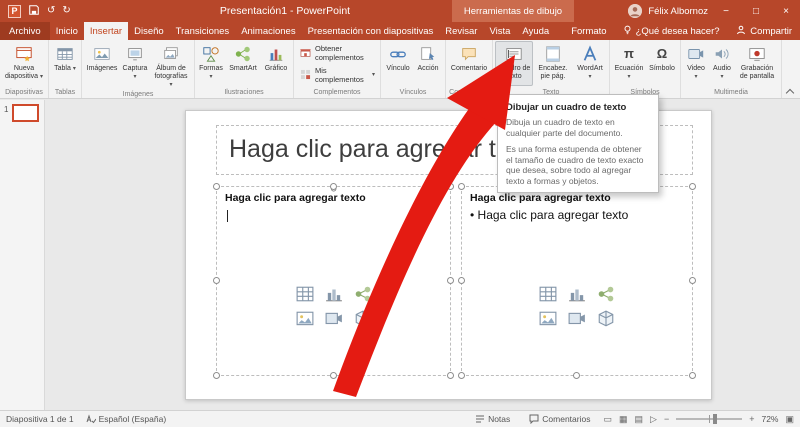 The width and height of the screenshot is (800, 427). What do you see at coordinates (67, 31) in the screenshot?
I see `tab-inicio: Inicio` at bounding box center [67, 31].